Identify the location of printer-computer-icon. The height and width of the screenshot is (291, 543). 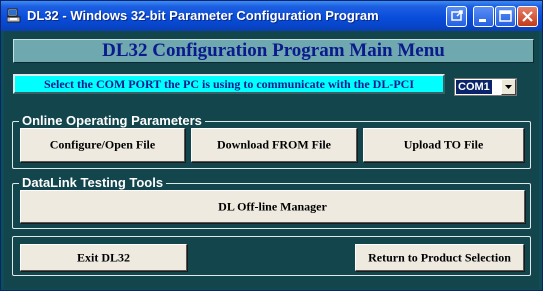
(13, 15).